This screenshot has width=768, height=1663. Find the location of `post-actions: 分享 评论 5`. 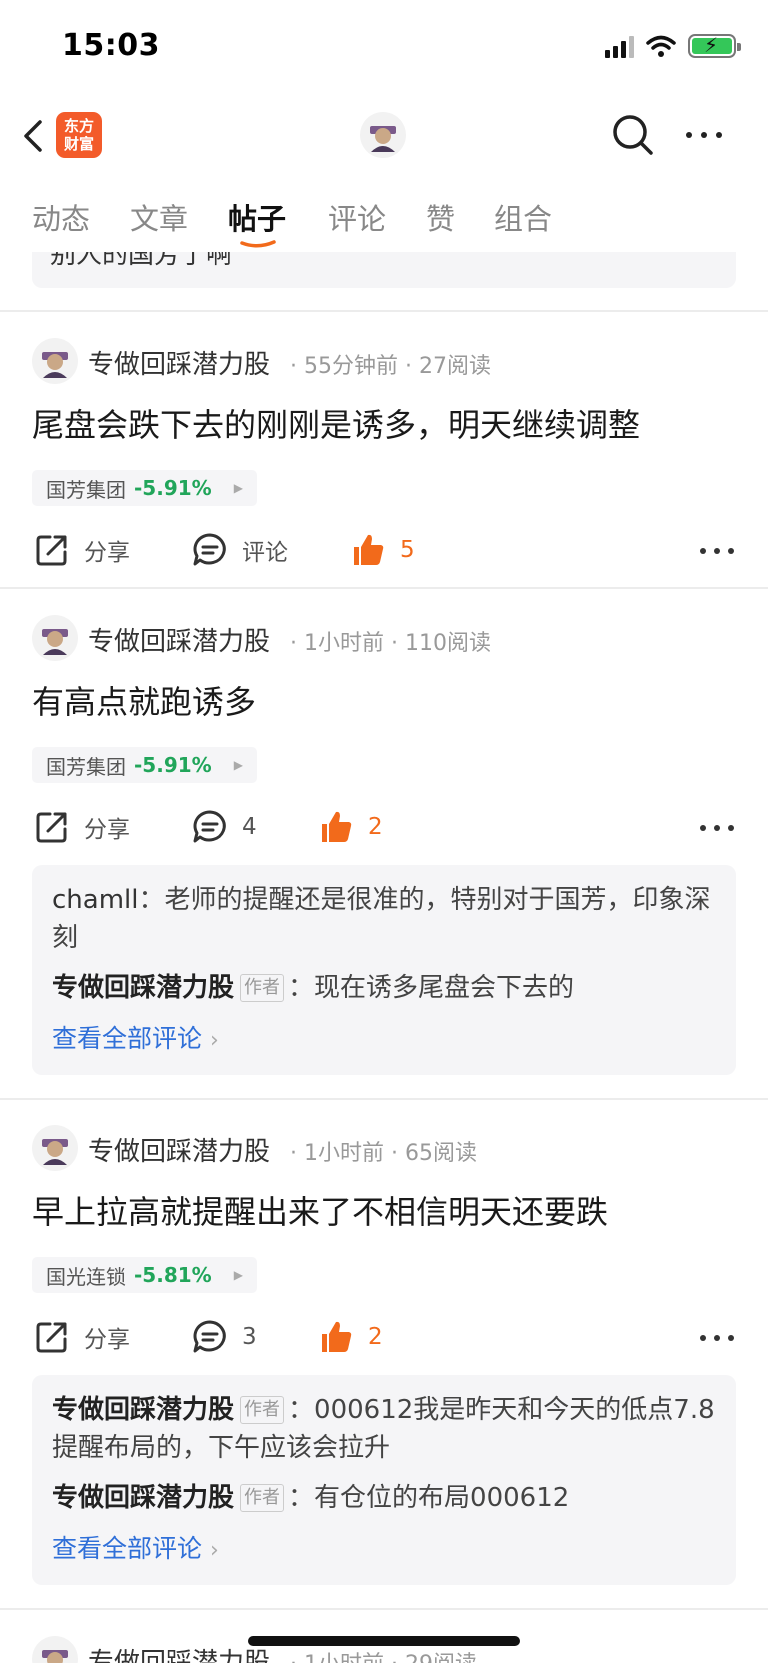

post-actions: 分享 评论 5 is located at coordinates (384, 553).